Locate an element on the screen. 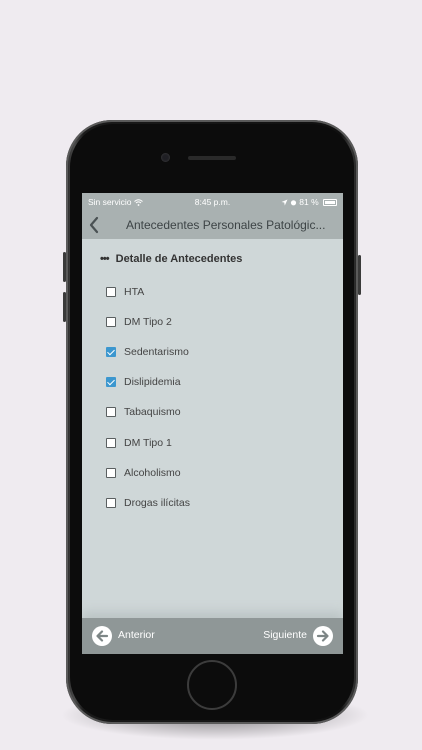 The image size is (422, 750). option-sedentarismo: Sedentarismo is located at coordinates (206, 352).